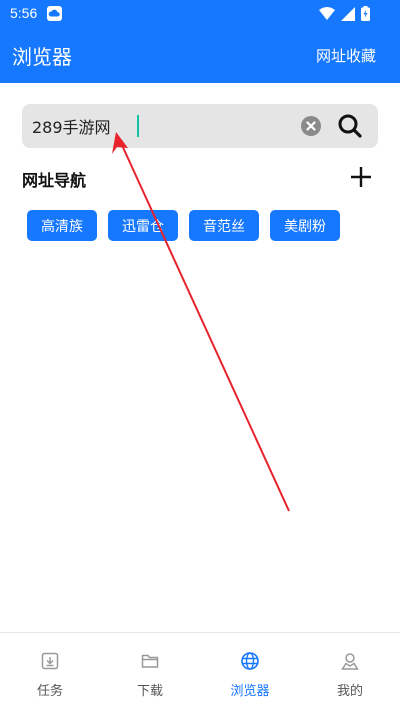 This screenshot has height=711, width=400. I want to click on globe-icon, so click(250, 661).